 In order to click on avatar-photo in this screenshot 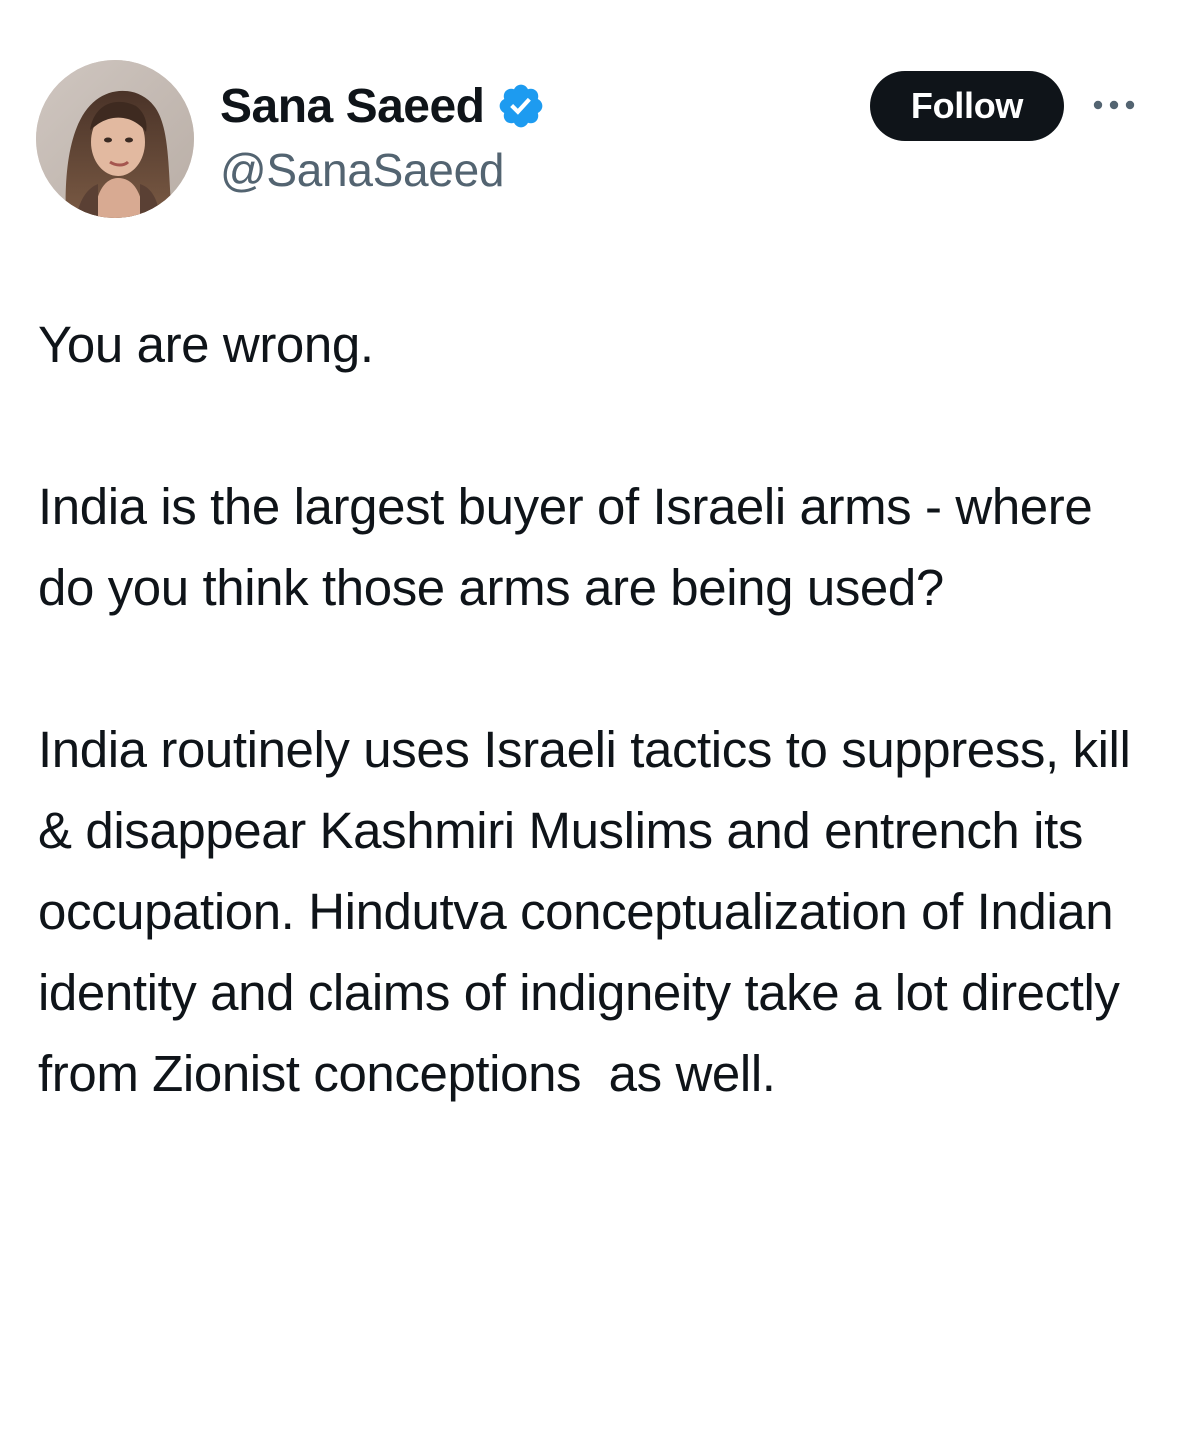, I will do `click(115, 139)`.